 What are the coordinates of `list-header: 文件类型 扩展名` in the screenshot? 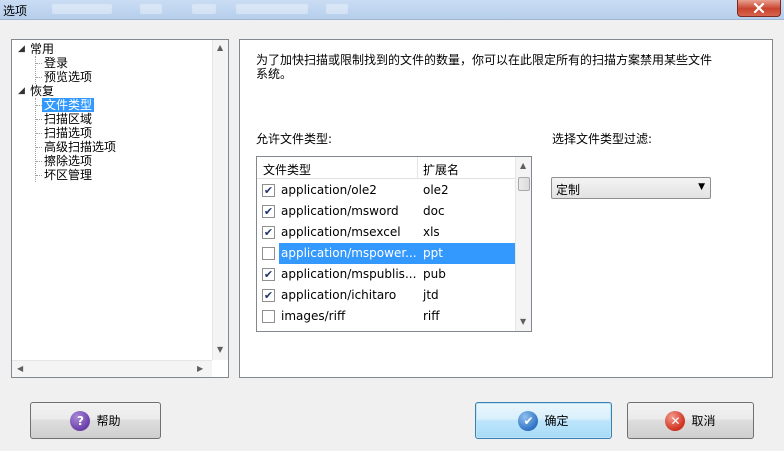 It's located at (386, 168).